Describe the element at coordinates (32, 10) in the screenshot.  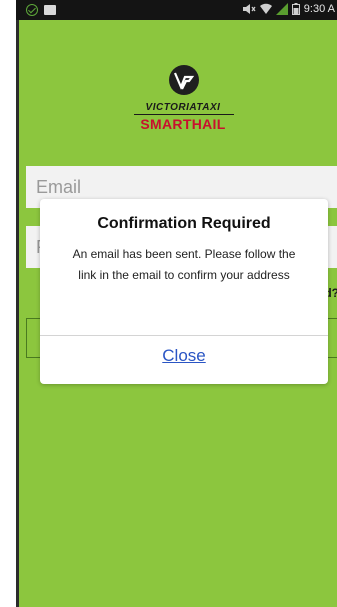
I see `check-circle-icon` at that location.